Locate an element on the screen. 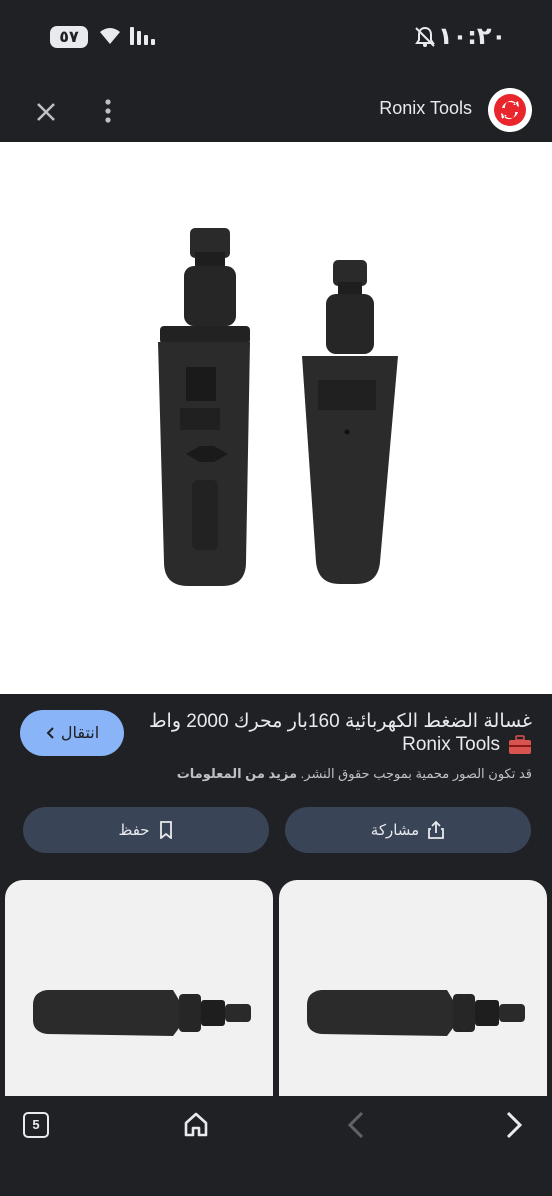 This screenshot has width=552, height=1196. more-vert-icon is located at coordinates (108, 111).